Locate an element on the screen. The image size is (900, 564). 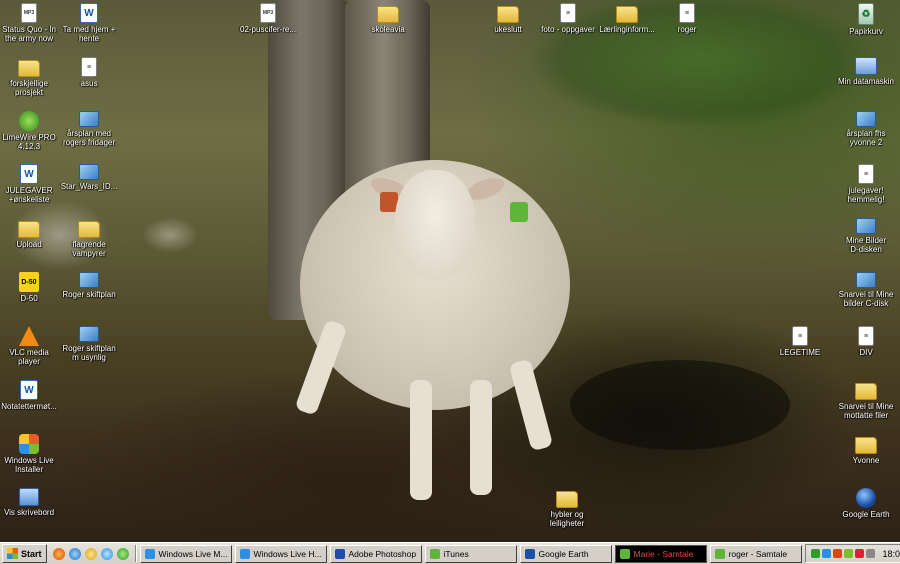
clock: 18:05 is located at coordinates (891, 554).